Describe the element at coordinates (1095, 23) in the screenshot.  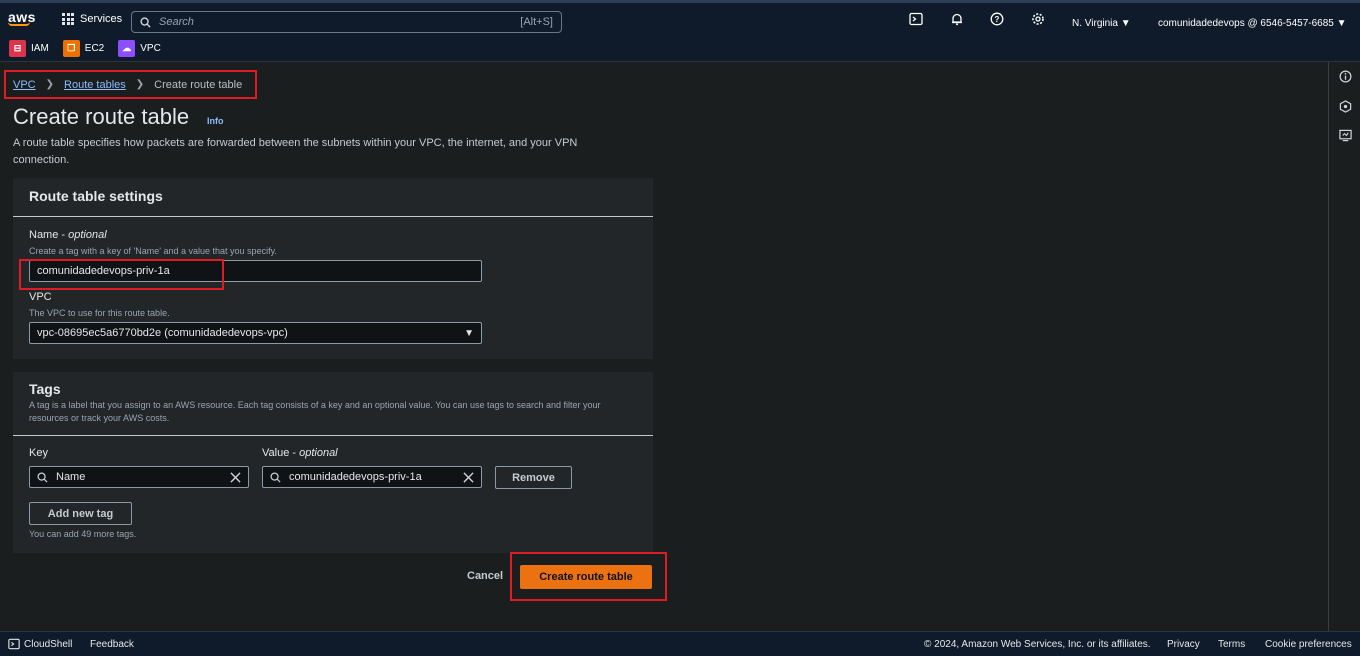
I see `region-label: N. Virginia` at that location.